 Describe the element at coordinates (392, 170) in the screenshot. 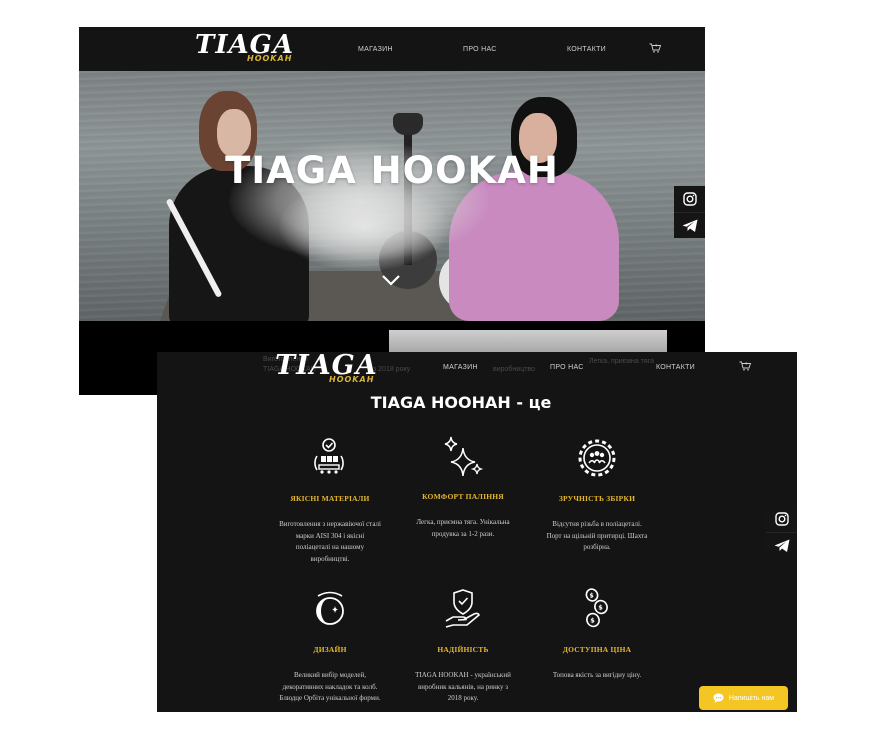

I see `hero-title: TIAGA HOOKAH` at that location.